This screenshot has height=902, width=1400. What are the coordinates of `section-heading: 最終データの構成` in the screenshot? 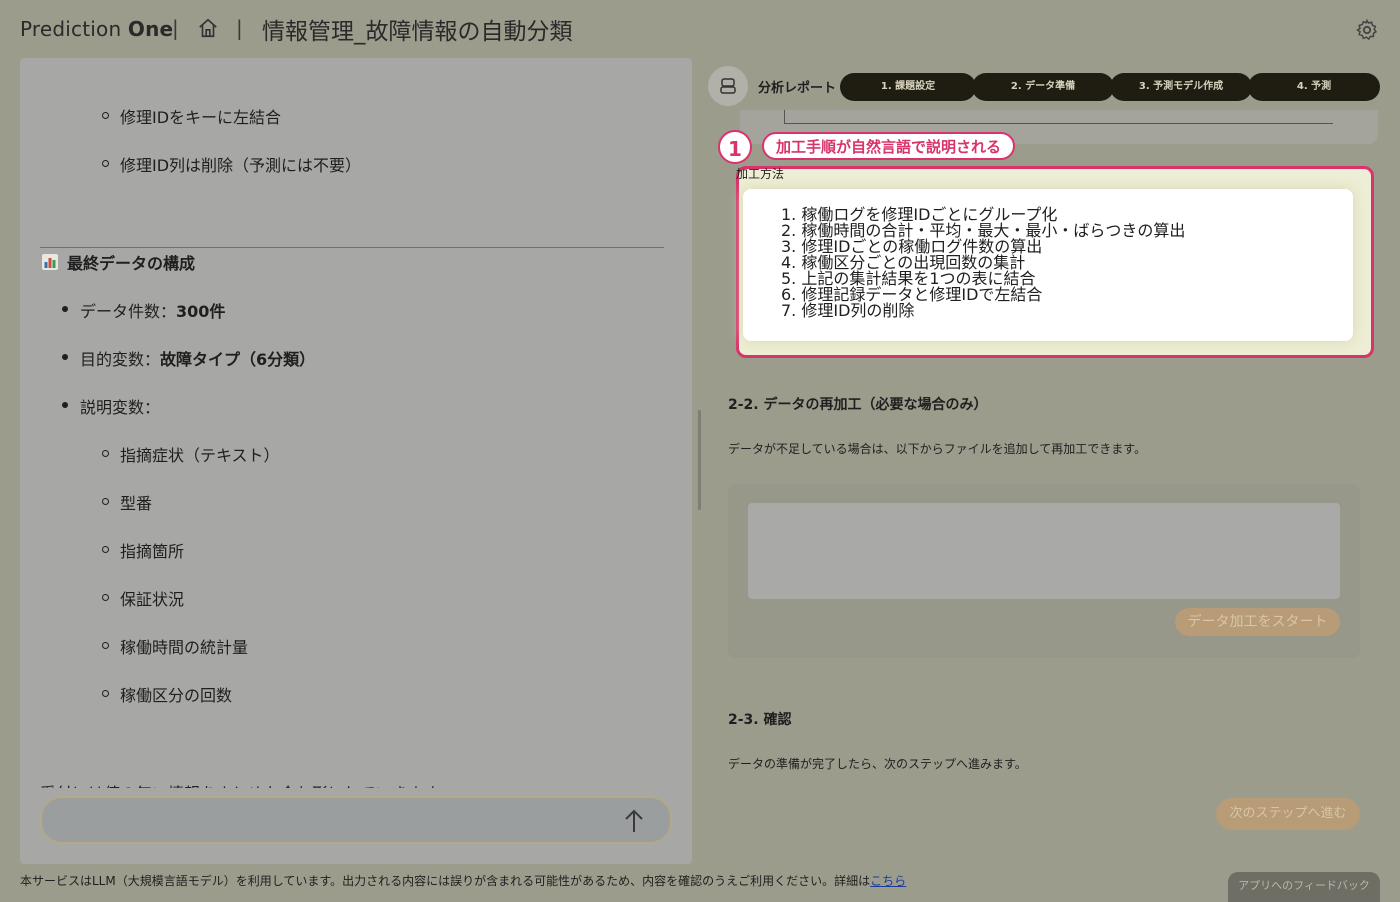 It's located at (131, 263).